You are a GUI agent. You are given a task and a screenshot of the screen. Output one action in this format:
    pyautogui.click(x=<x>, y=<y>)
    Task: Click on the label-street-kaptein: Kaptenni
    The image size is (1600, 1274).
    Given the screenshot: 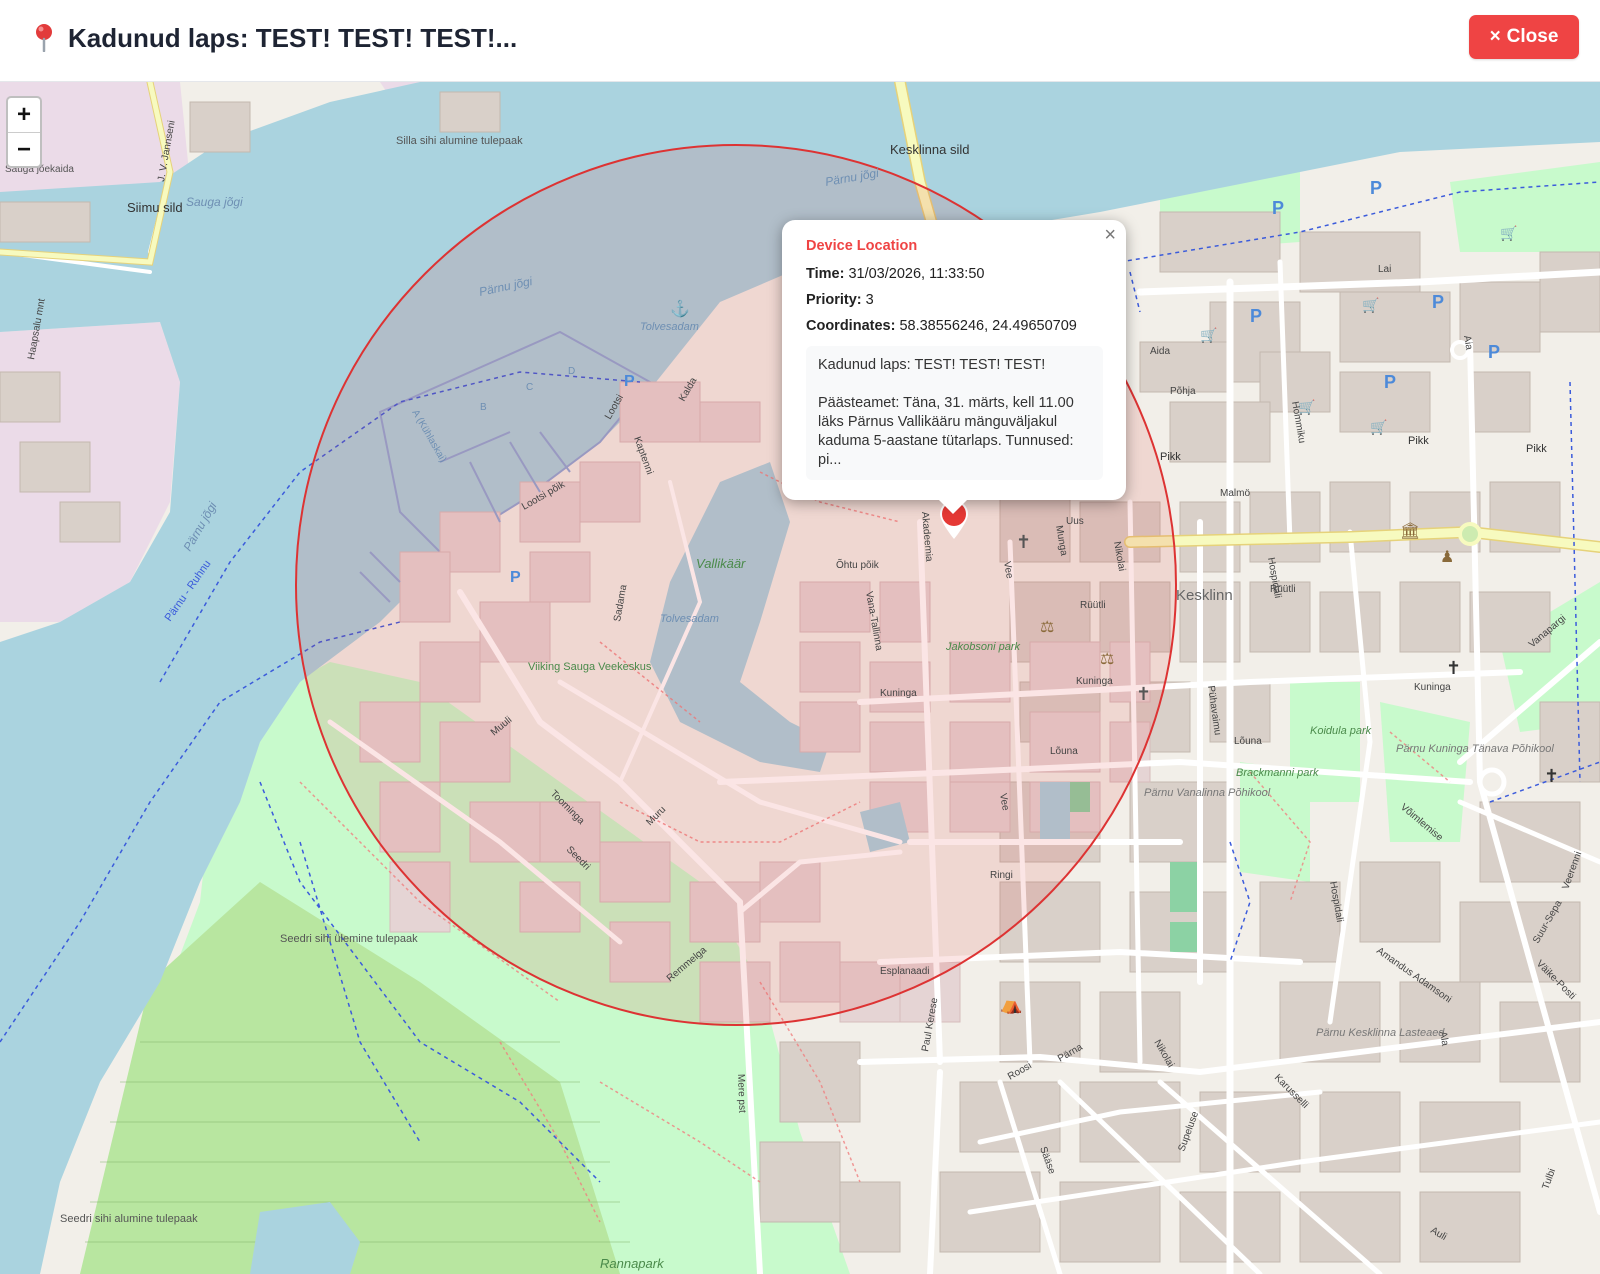 What is the action you would take?
    pyautogui.click(x=643, y=455)
    